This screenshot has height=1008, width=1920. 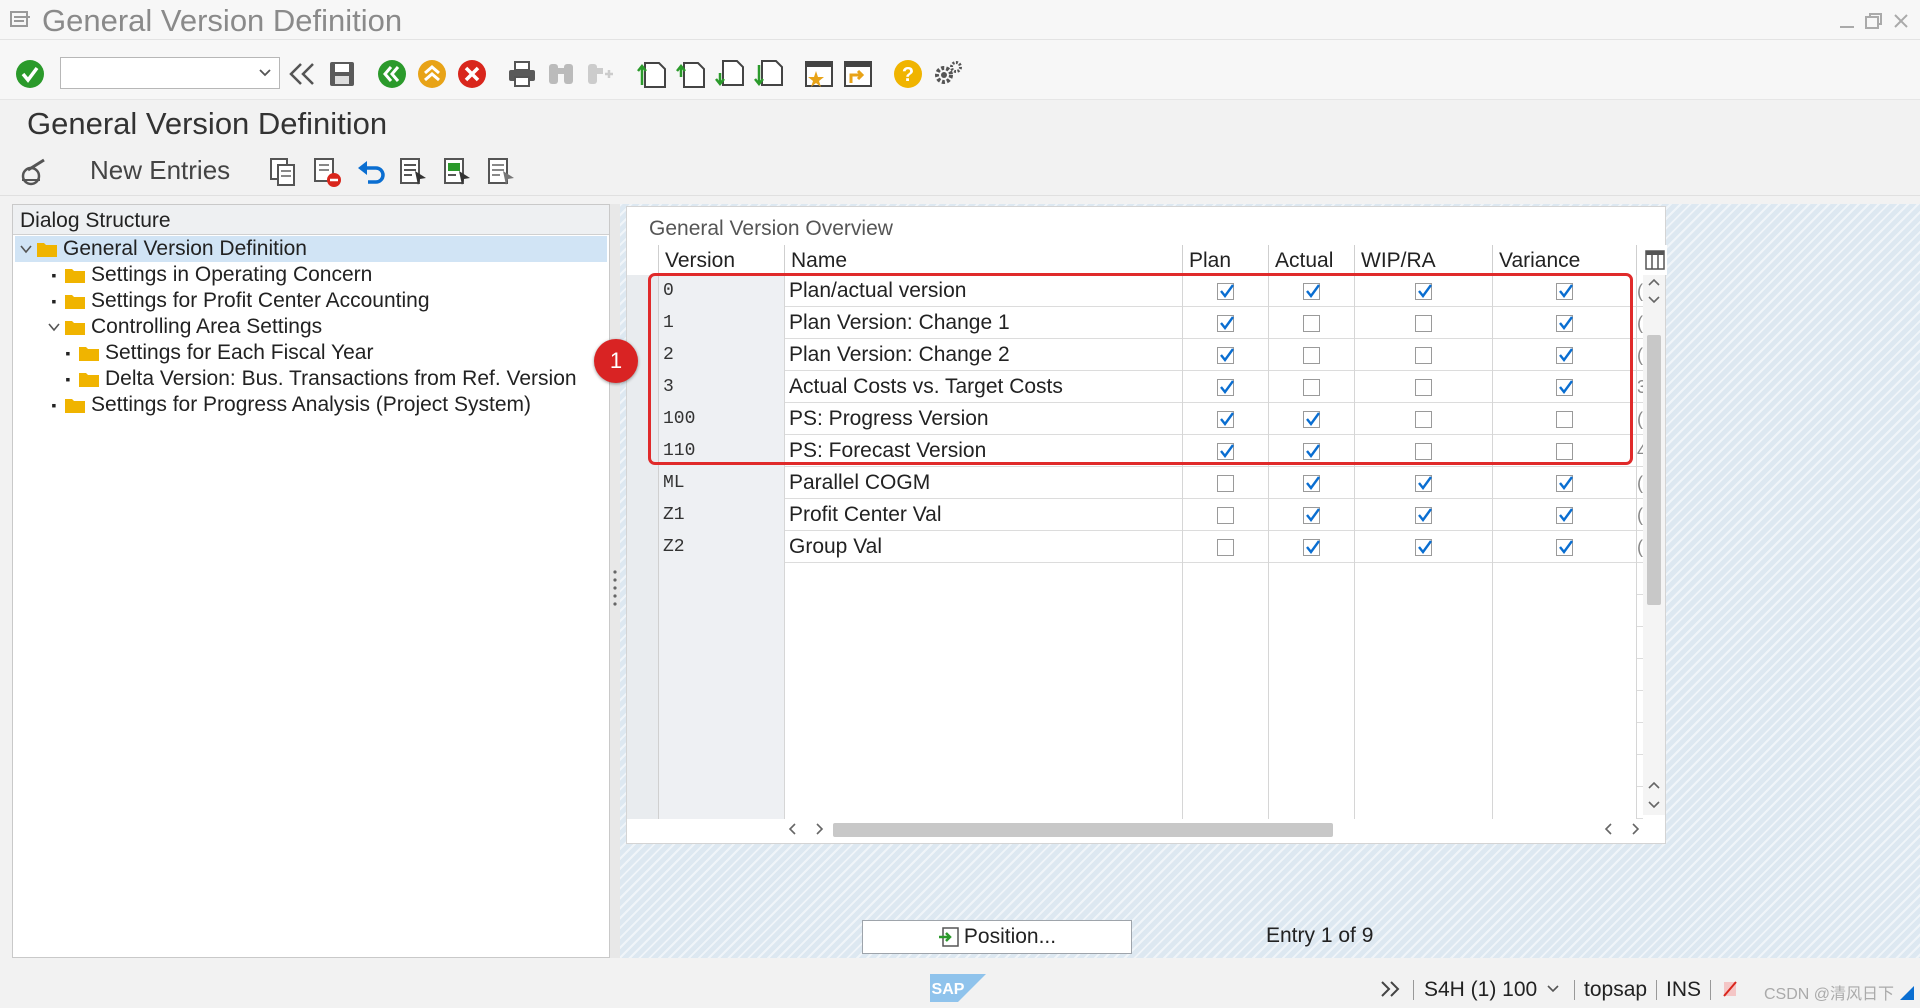 What do you see at coordinates (984, 260) in the screenshot?
I see `column-header-name: Name` at bounding box center [984, 260].